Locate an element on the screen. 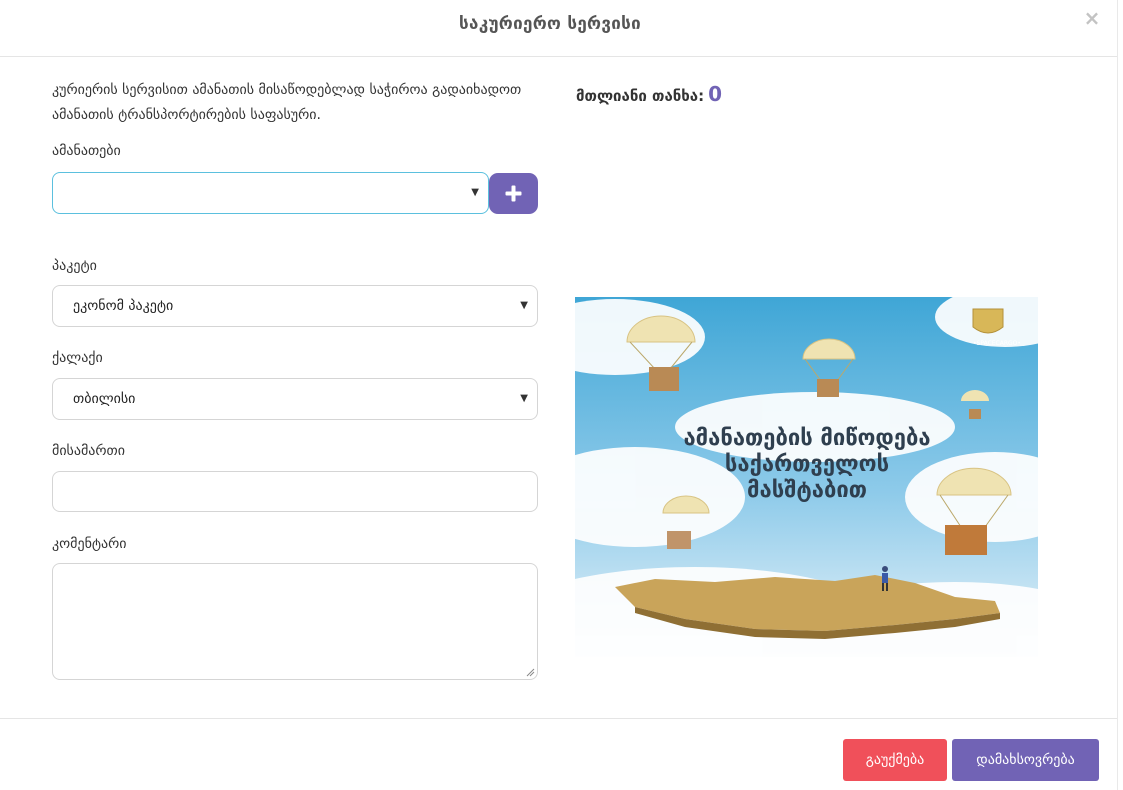 The width and height of the screenshot is (1123, 790). comment-textarea is located at coordinates (295, 621).